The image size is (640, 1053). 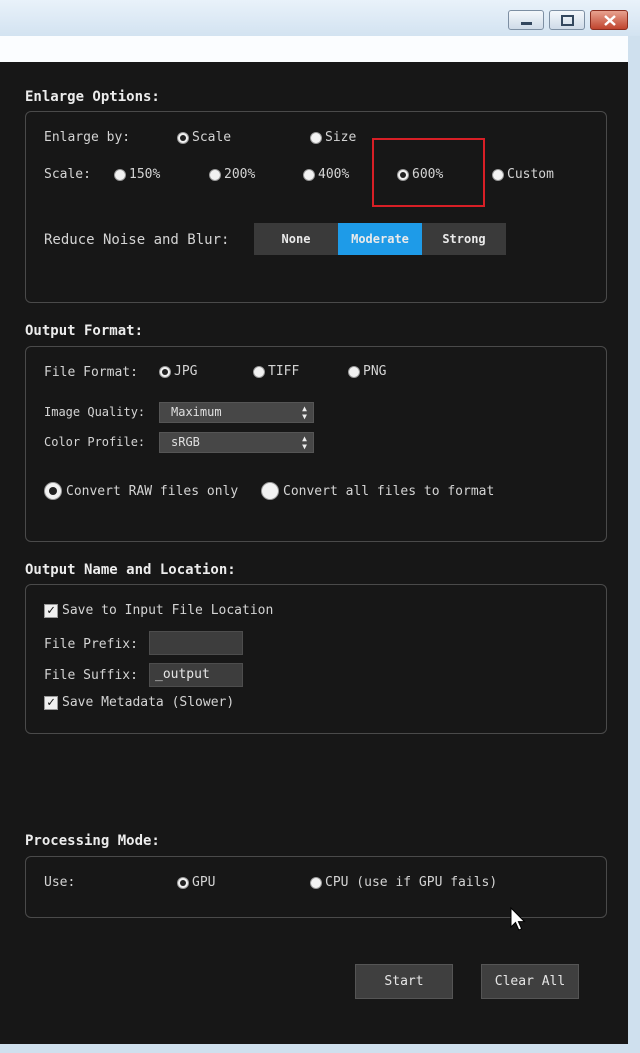 I want to click on noise-segmented-control: None Moderate Strong, so click(x=380, y=239).